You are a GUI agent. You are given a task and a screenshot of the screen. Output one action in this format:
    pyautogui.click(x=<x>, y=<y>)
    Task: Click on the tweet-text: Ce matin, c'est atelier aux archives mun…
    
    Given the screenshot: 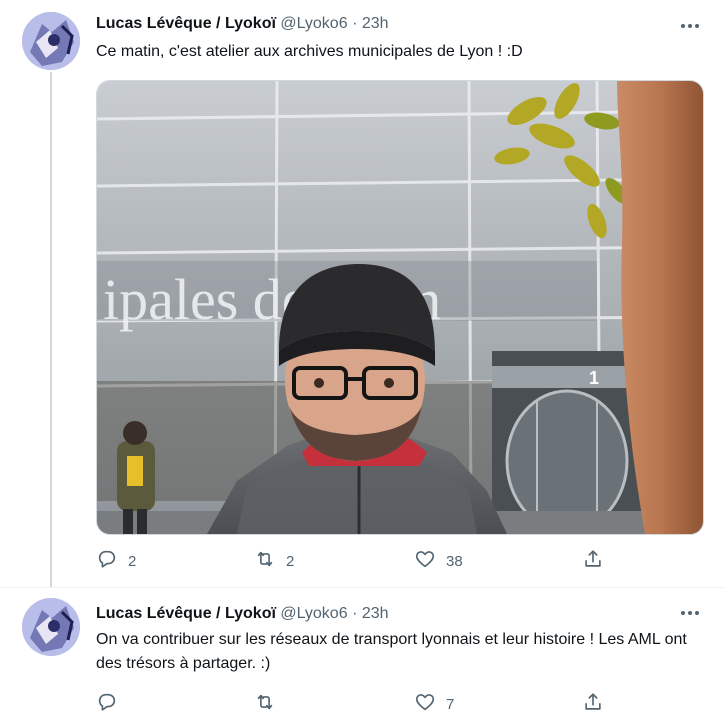 What is the action you would take?
    pyautogui.click(x=309, y=51)
    